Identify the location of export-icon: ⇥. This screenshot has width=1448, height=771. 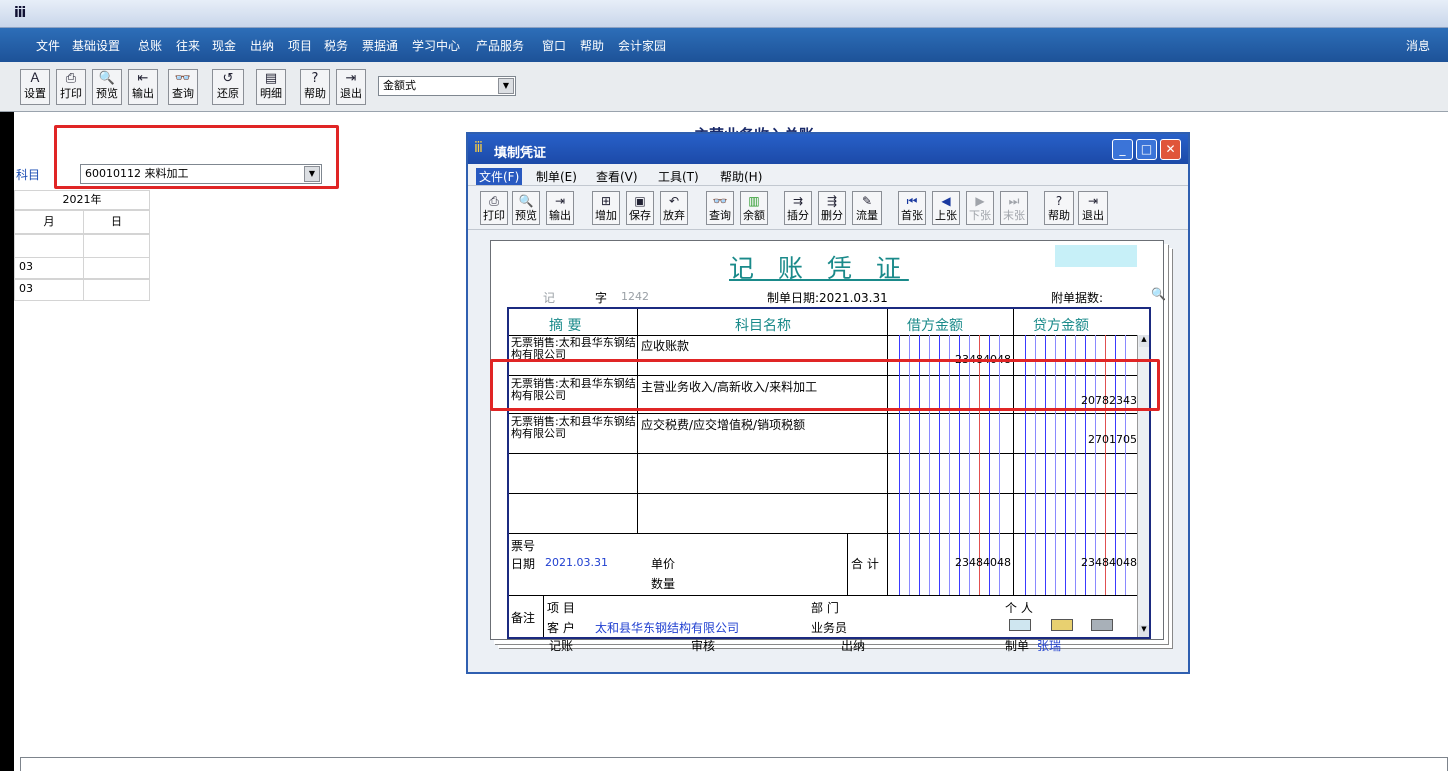
(560, 201).